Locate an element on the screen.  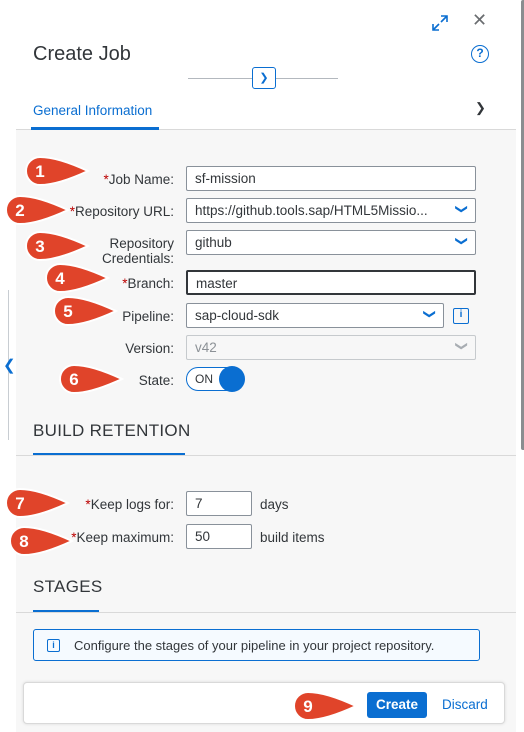
branch-input: master is located at coordinates (331, 282).